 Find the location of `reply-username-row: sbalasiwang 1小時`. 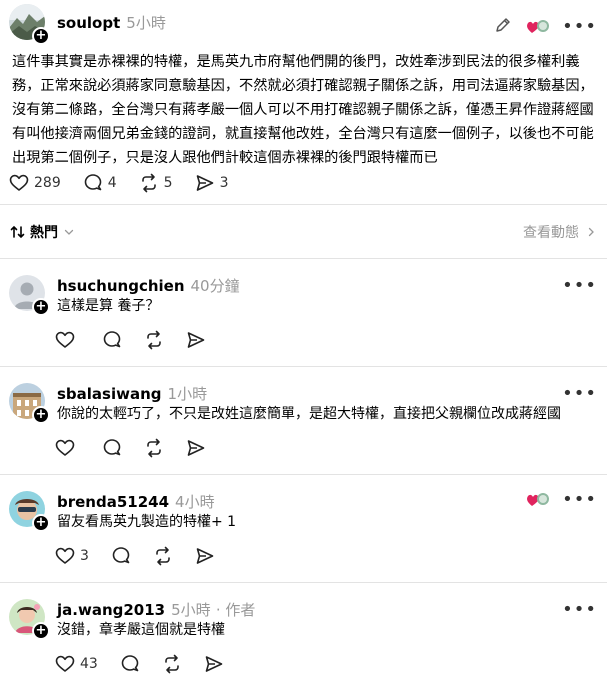

reply-username-row: sbalasiwang 1小時 is located at coordinates (132, 393).